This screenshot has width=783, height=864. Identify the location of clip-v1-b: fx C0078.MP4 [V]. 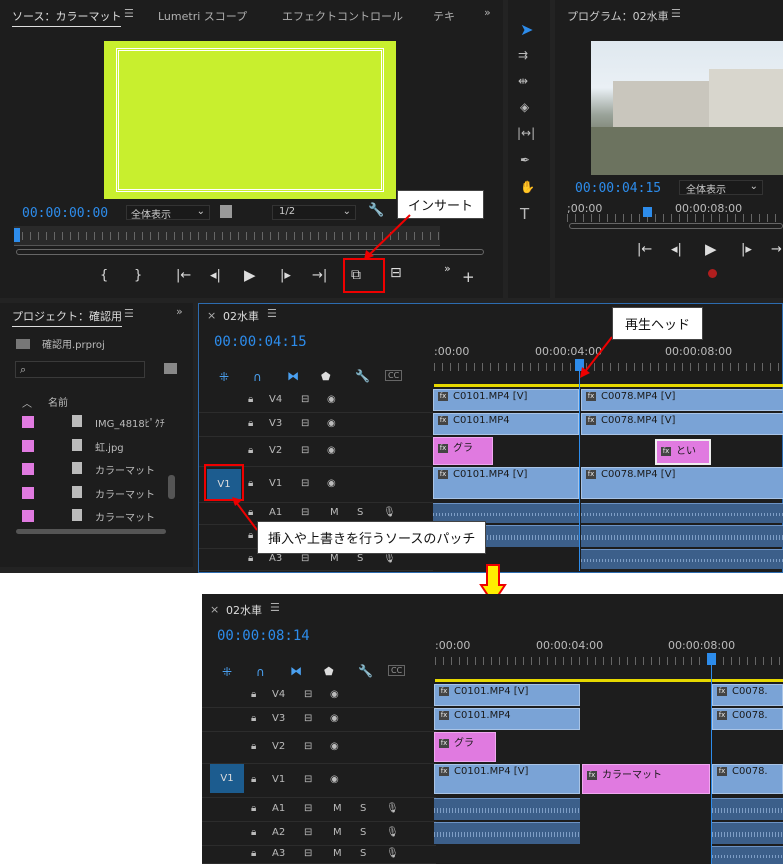
(682, 483).